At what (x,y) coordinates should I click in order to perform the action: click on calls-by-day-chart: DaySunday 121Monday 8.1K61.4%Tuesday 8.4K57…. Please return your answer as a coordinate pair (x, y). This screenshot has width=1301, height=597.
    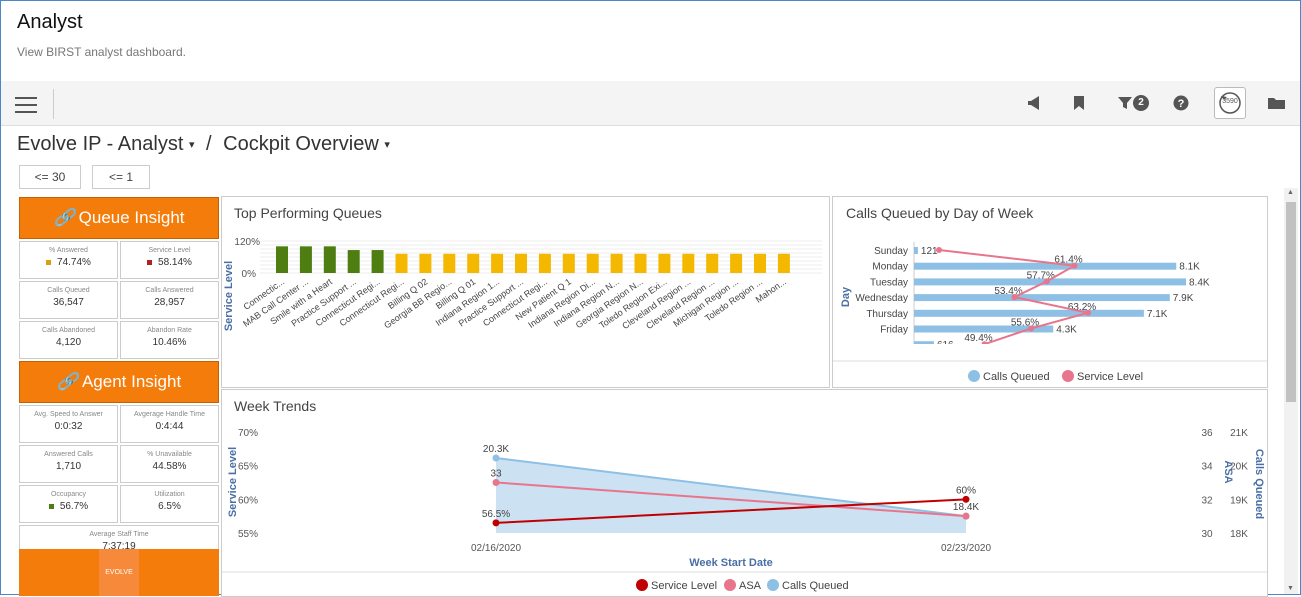
    Looking at the image, I should click on (1050, 312).